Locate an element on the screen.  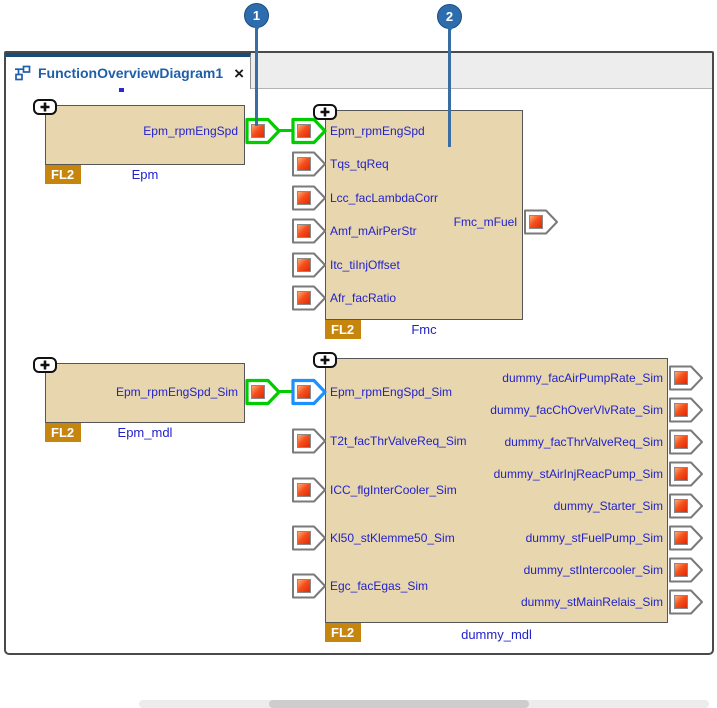
port-label: dummy_stAirInjReacPump_Sim is located at coordinates (578, 474).